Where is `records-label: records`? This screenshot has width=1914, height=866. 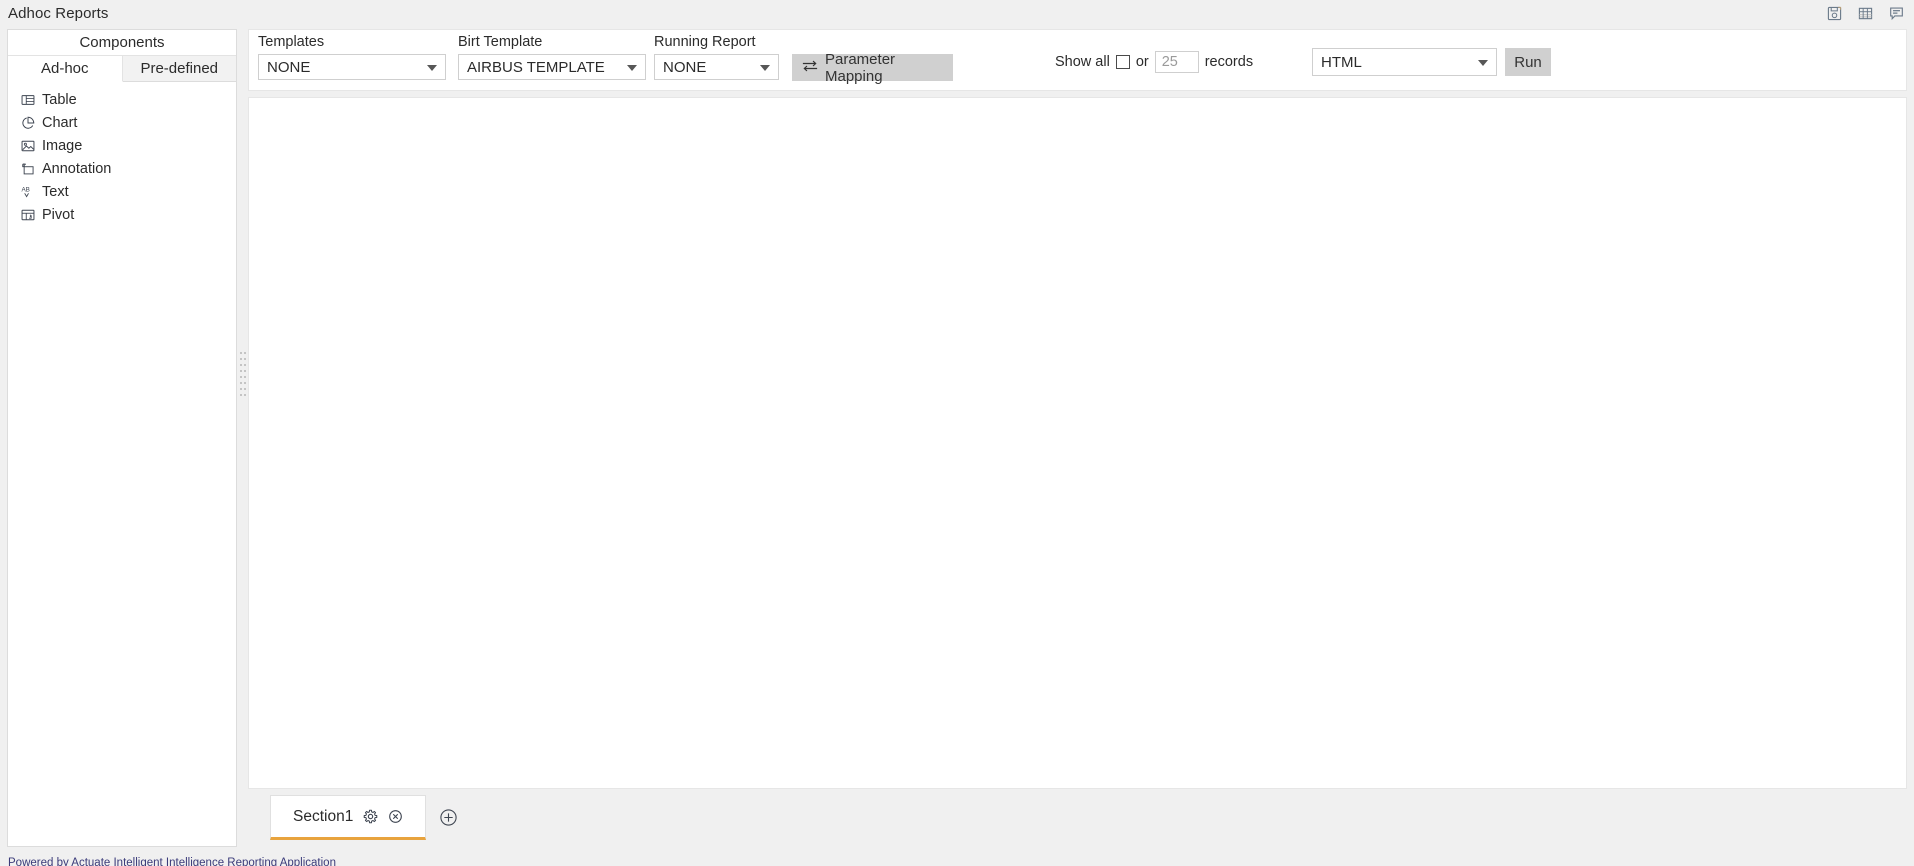 records-label: records is located at coordinates (1229, 62).